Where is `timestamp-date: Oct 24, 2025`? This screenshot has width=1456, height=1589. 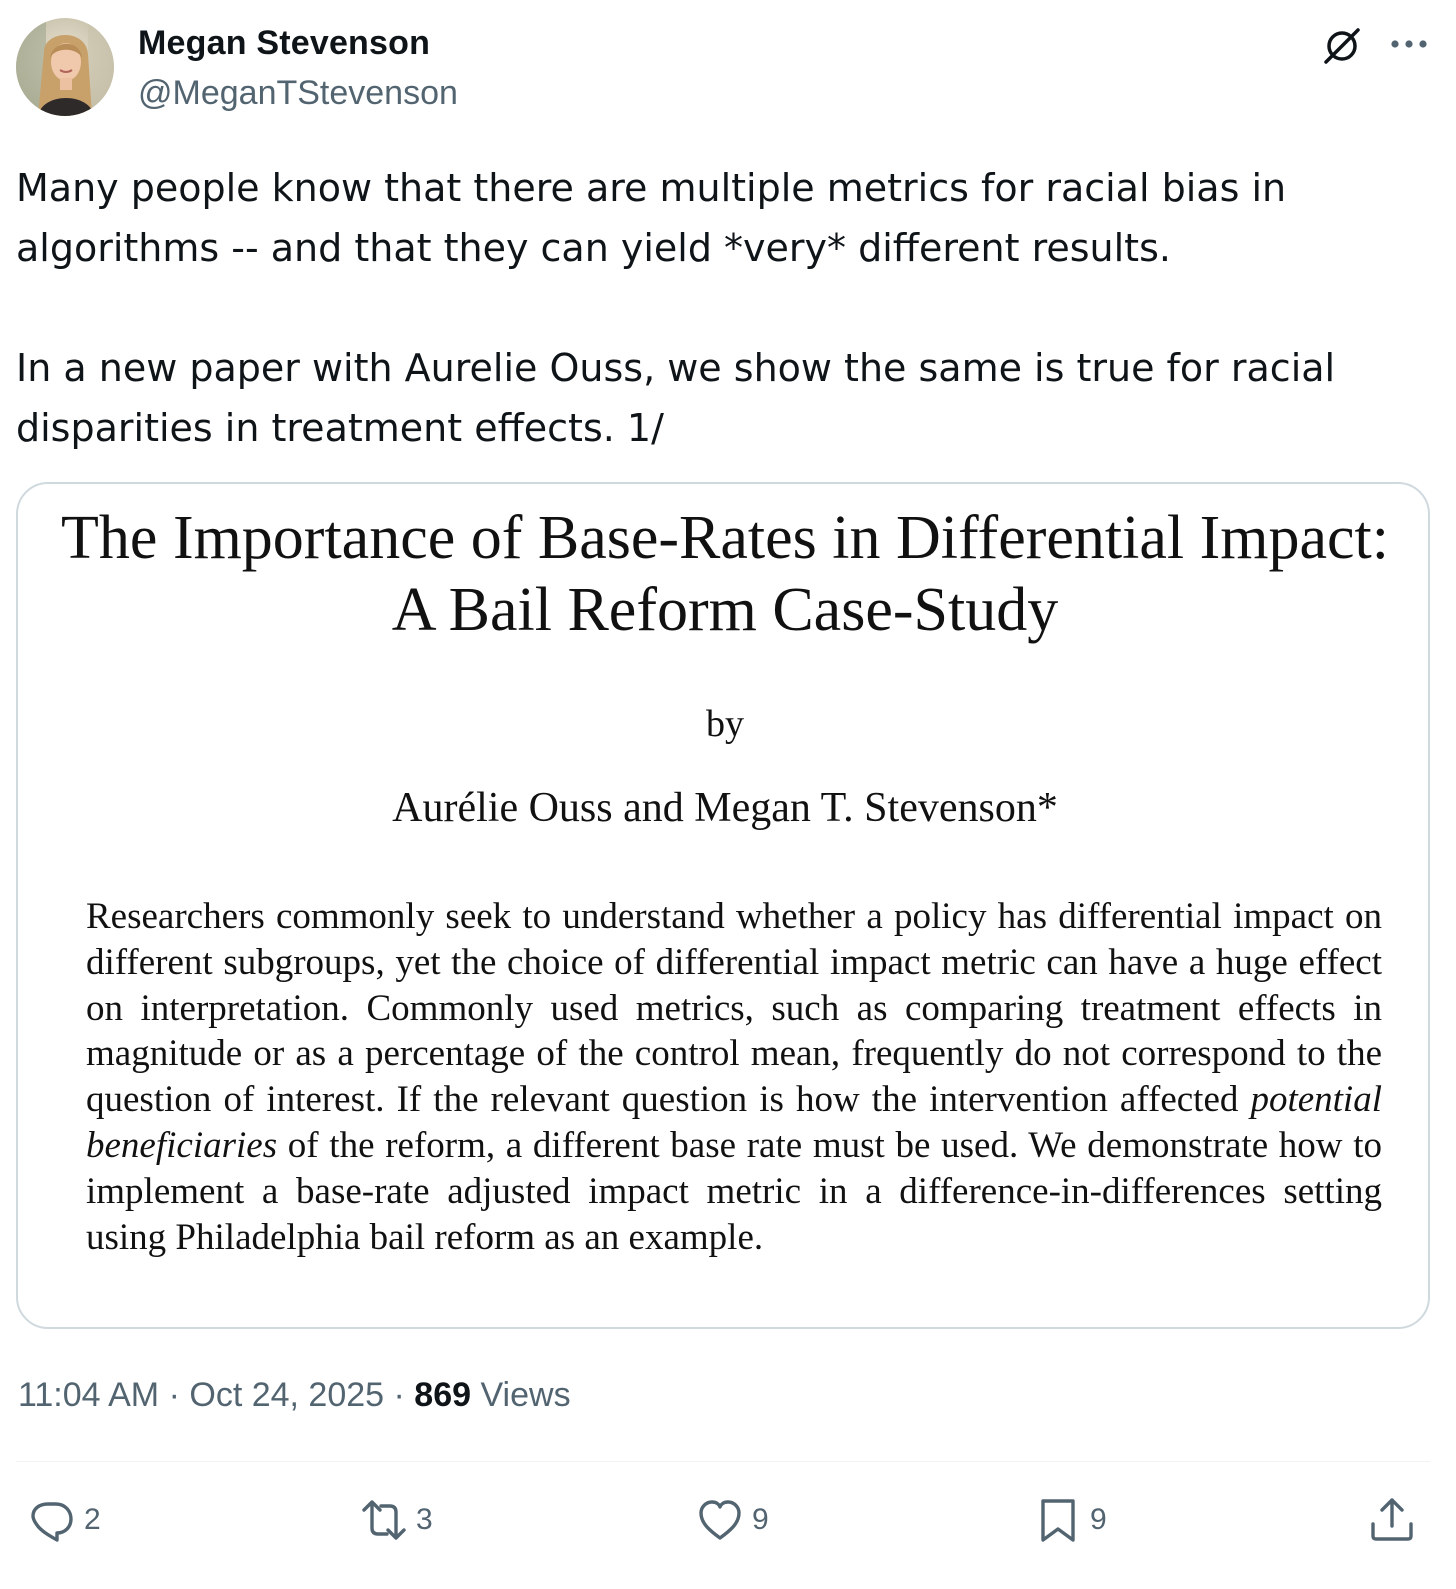
timestamp-date: Oct 24, 2025 is located at coordinates (286, 1395).